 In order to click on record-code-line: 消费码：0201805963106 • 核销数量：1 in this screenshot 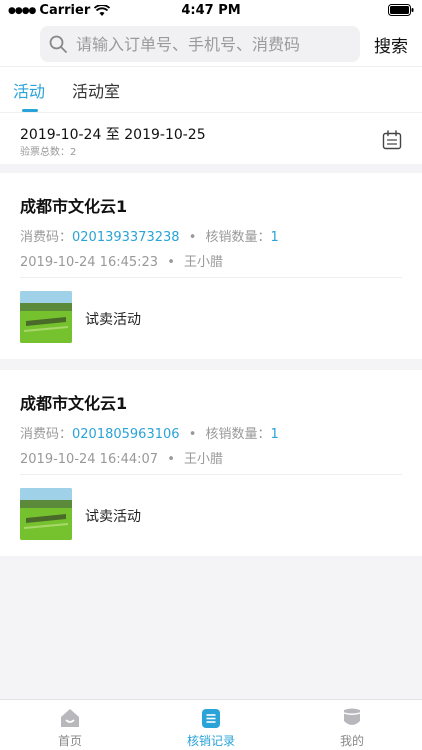, I will do `click(149, 432)`.